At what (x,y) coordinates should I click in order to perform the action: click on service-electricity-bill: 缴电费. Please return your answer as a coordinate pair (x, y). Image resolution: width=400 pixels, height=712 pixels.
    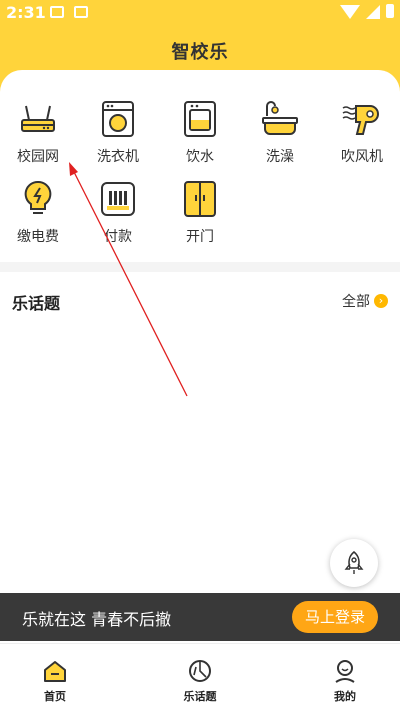
    Looking at the image, I should click on (38, 213).